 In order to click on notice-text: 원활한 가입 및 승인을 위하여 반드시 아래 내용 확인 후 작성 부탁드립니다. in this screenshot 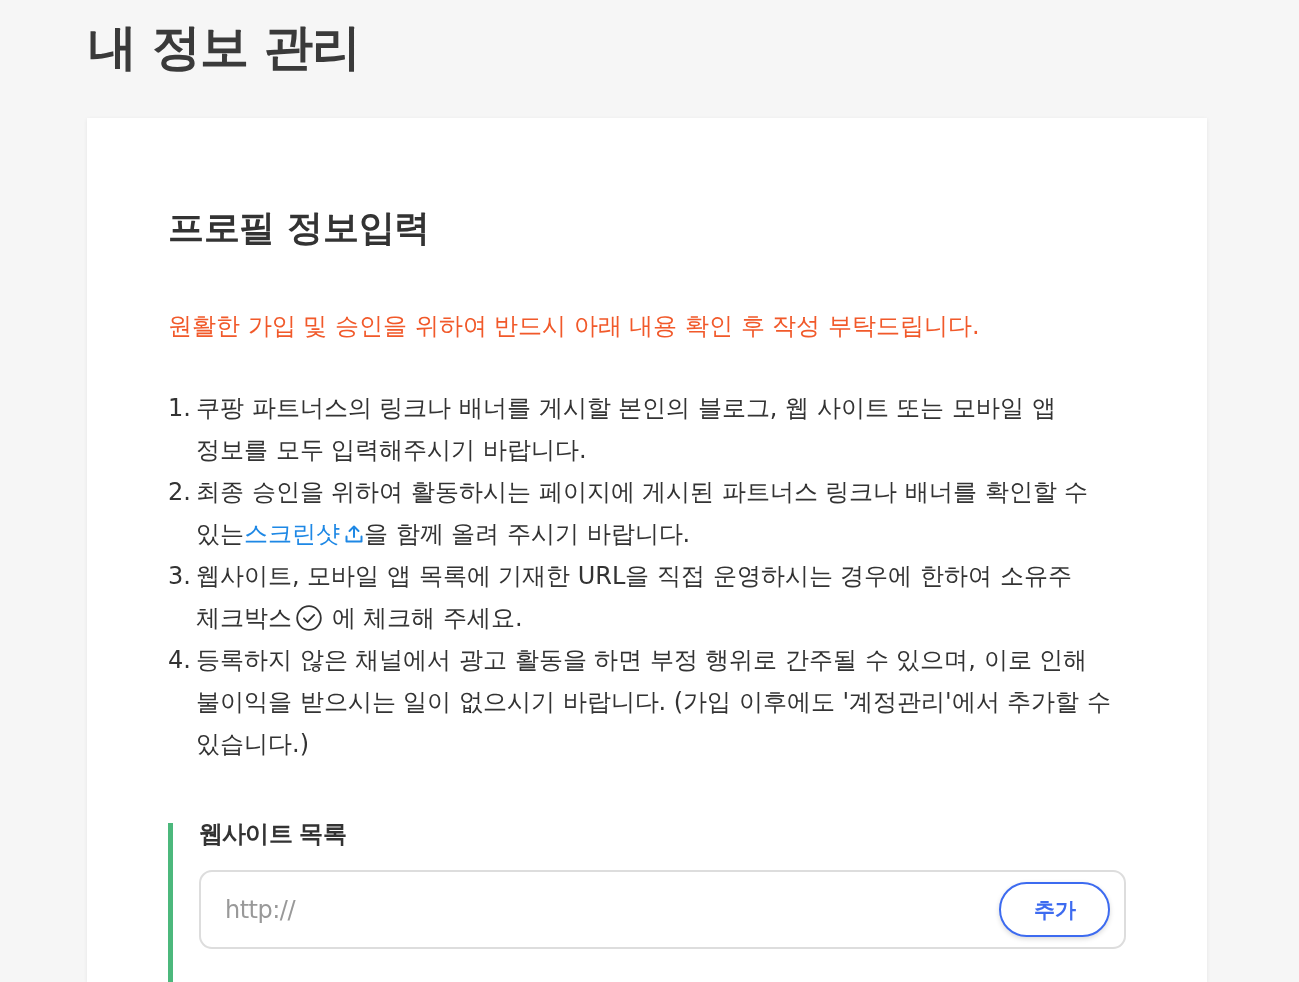, I will do `click(574, 326)`.